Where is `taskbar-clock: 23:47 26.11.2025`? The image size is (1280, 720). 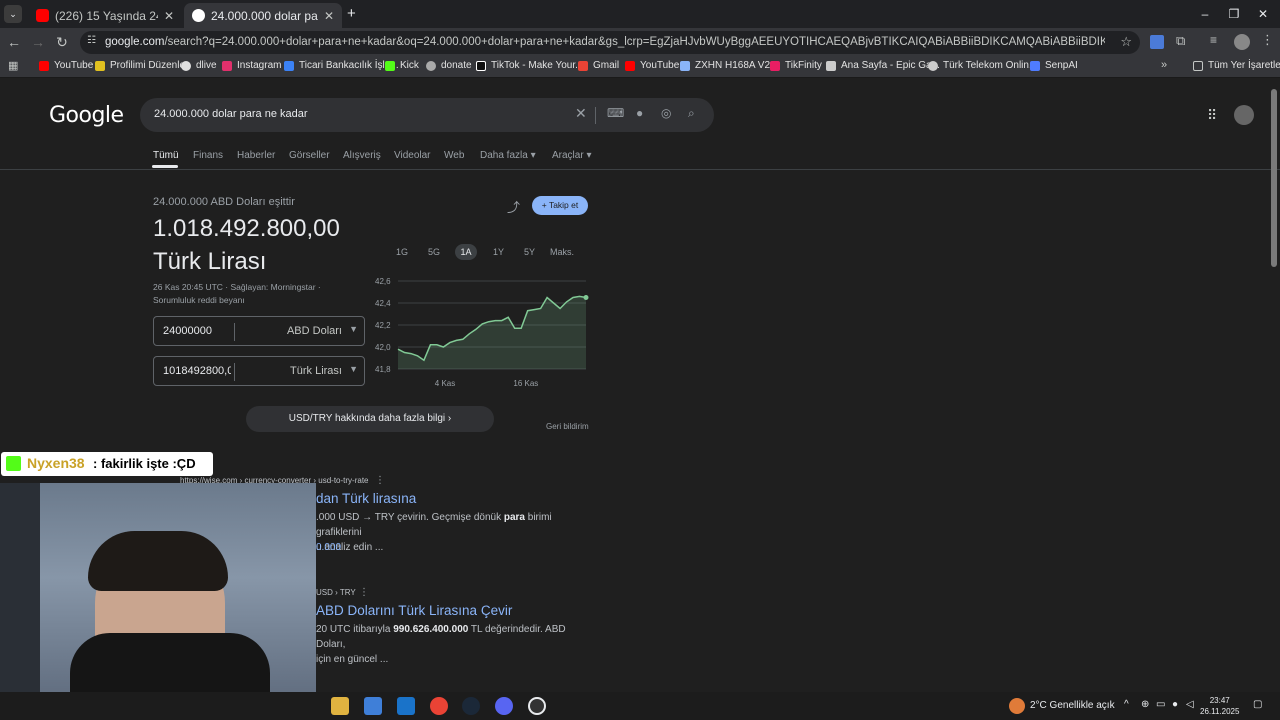
taskbar-clock: 23:47 26.11.2025 is located at coordinates (1219, 706).